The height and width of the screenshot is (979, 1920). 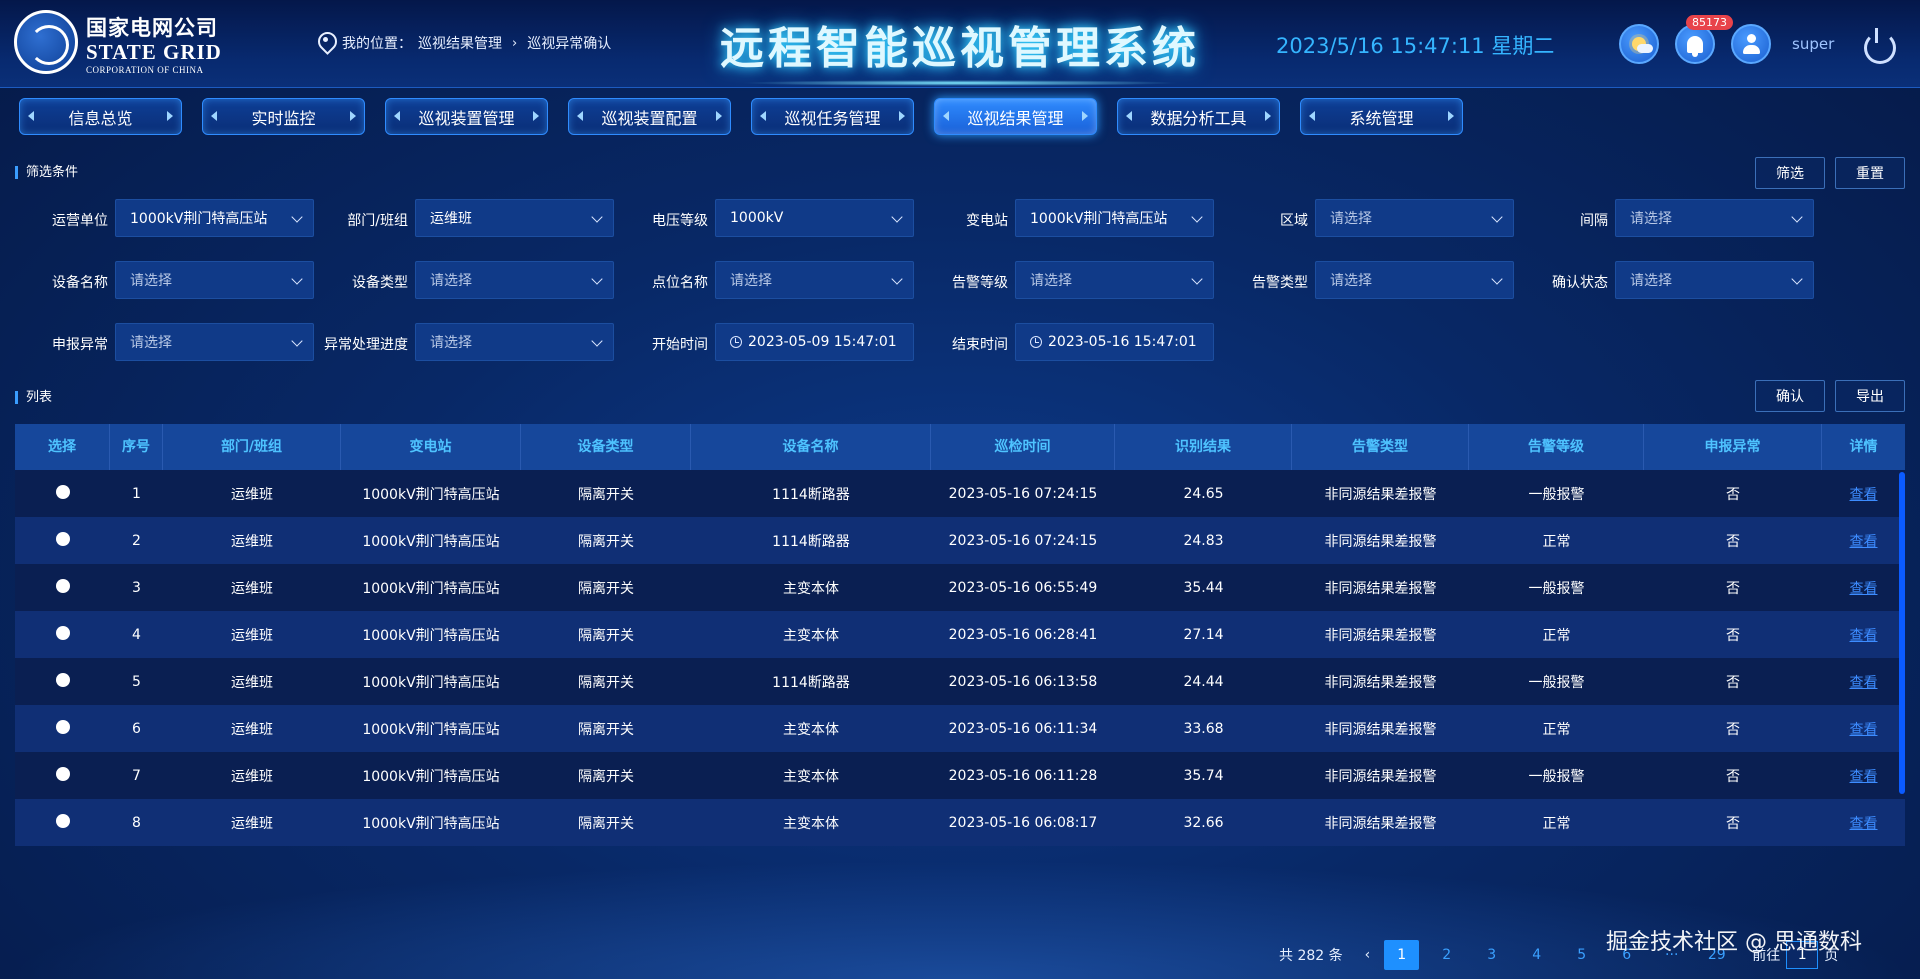 What do you see at coordinates (811, 541) in the screenshot?
I see `table-cell: 1114断路器` at bounding box center [811, 541].